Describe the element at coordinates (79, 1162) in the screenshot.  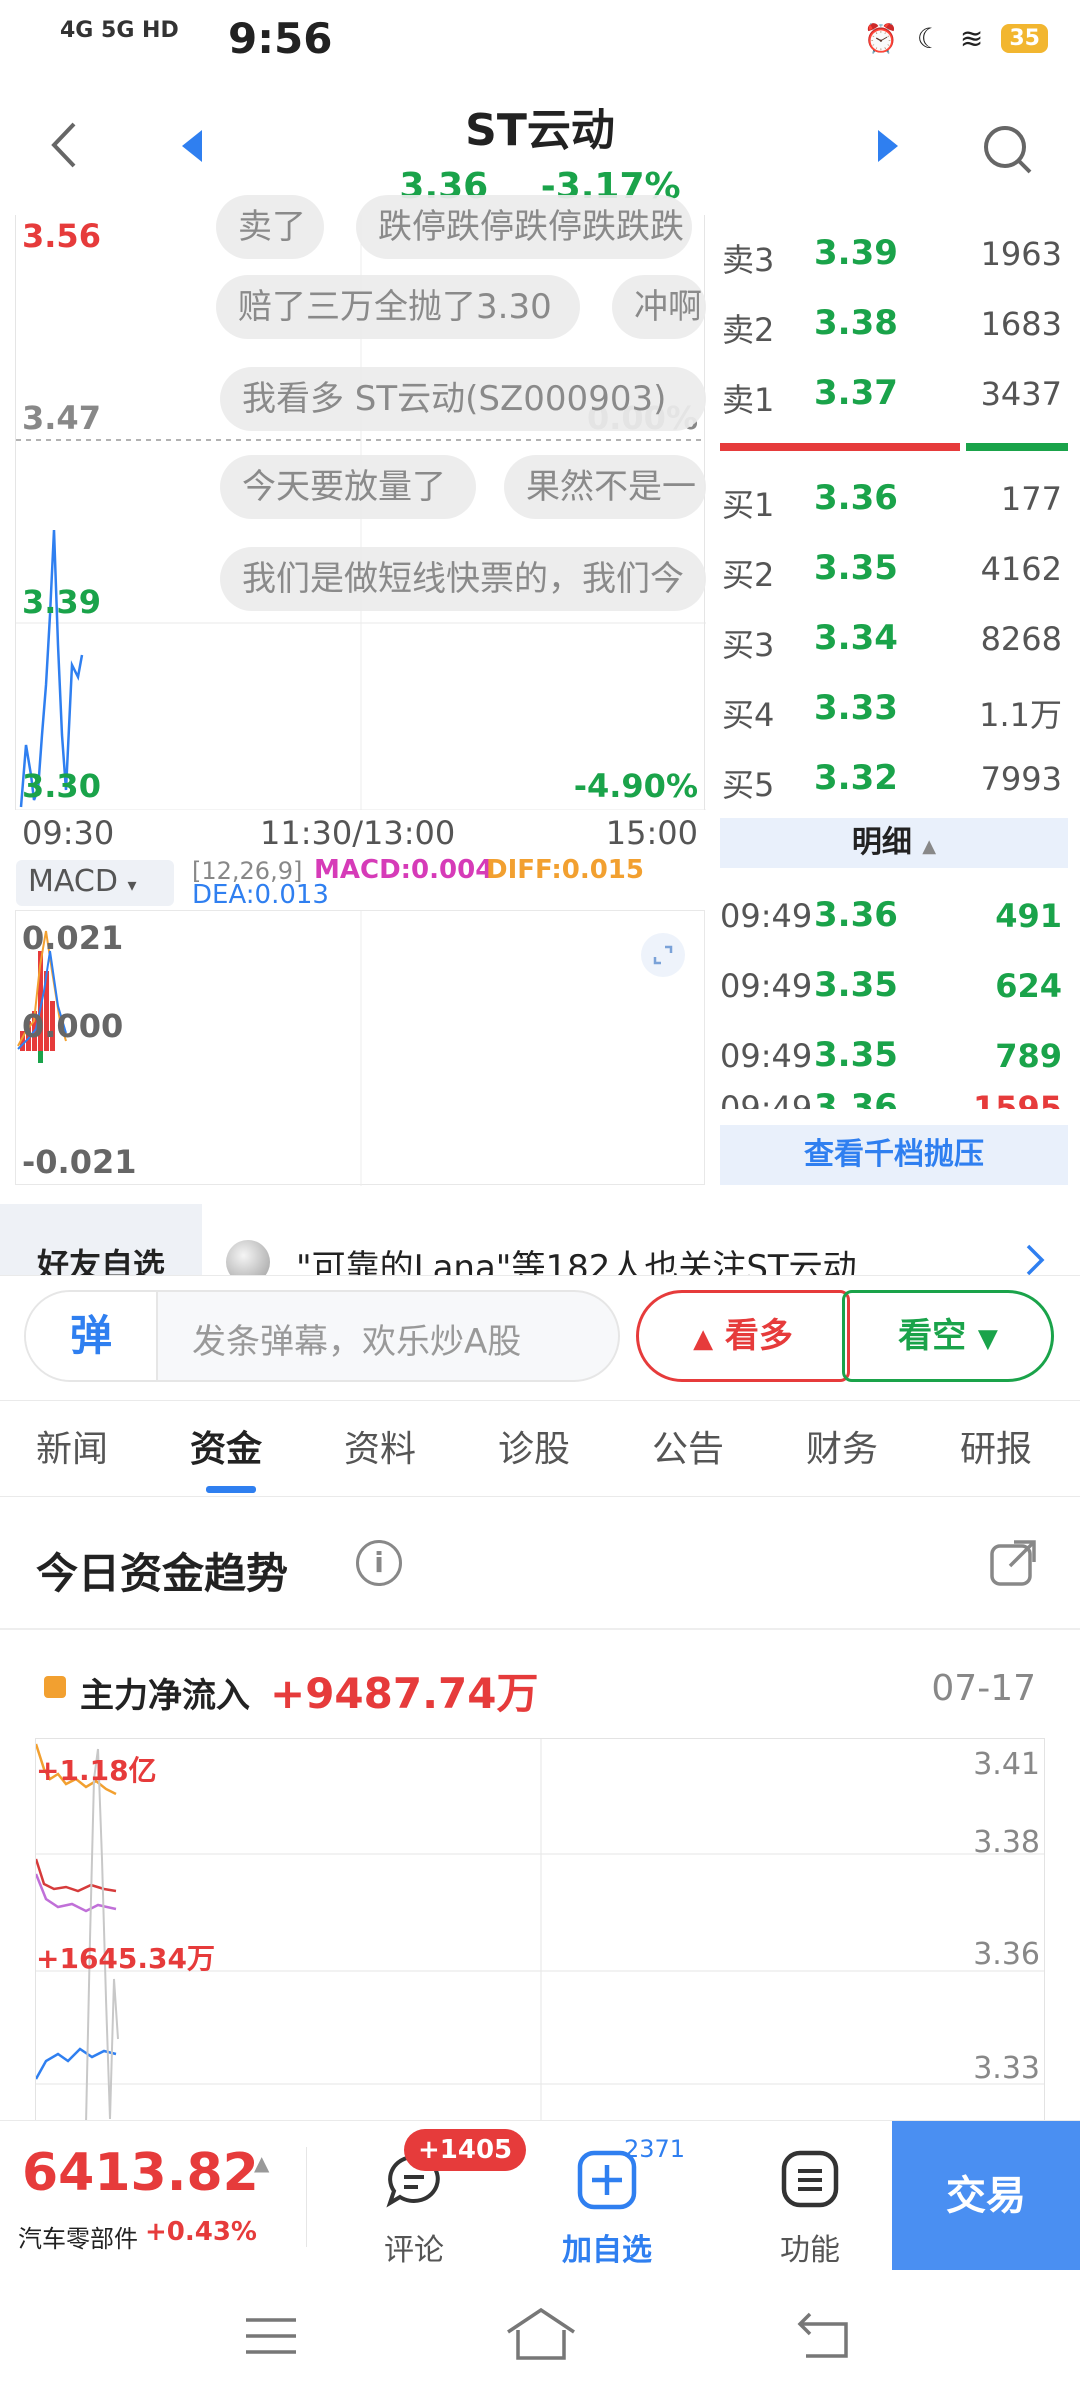
I see `macd-y-low: -0.021` at that location.